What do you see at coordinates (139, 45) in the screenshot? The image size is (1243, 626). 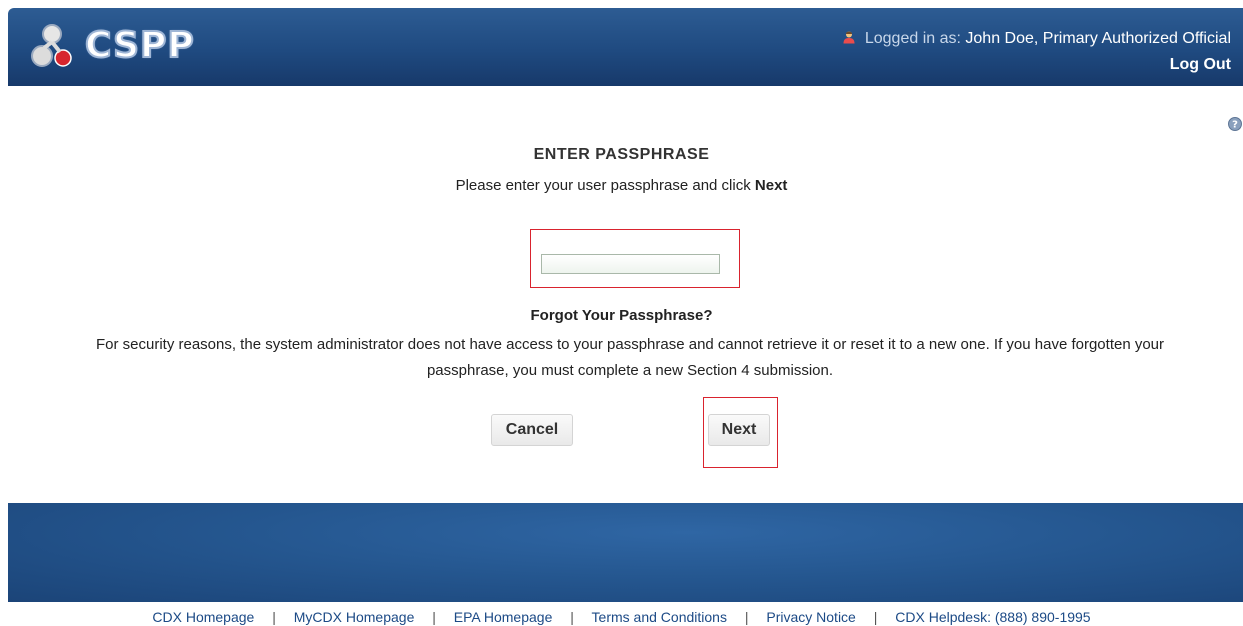 I see `app-name: CSPP` at bounding box center [139, 45].